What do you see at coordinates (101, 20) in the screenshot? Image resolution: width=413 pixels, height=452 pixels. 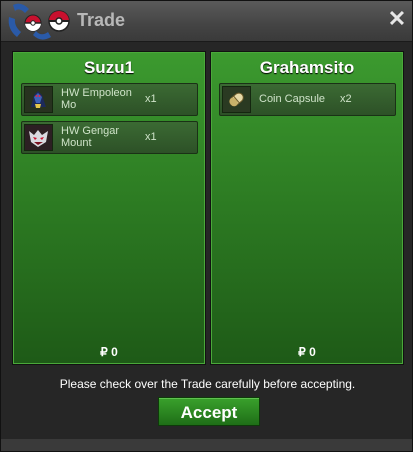 I see `window-title: Trade` at bounding box center [101, 20].